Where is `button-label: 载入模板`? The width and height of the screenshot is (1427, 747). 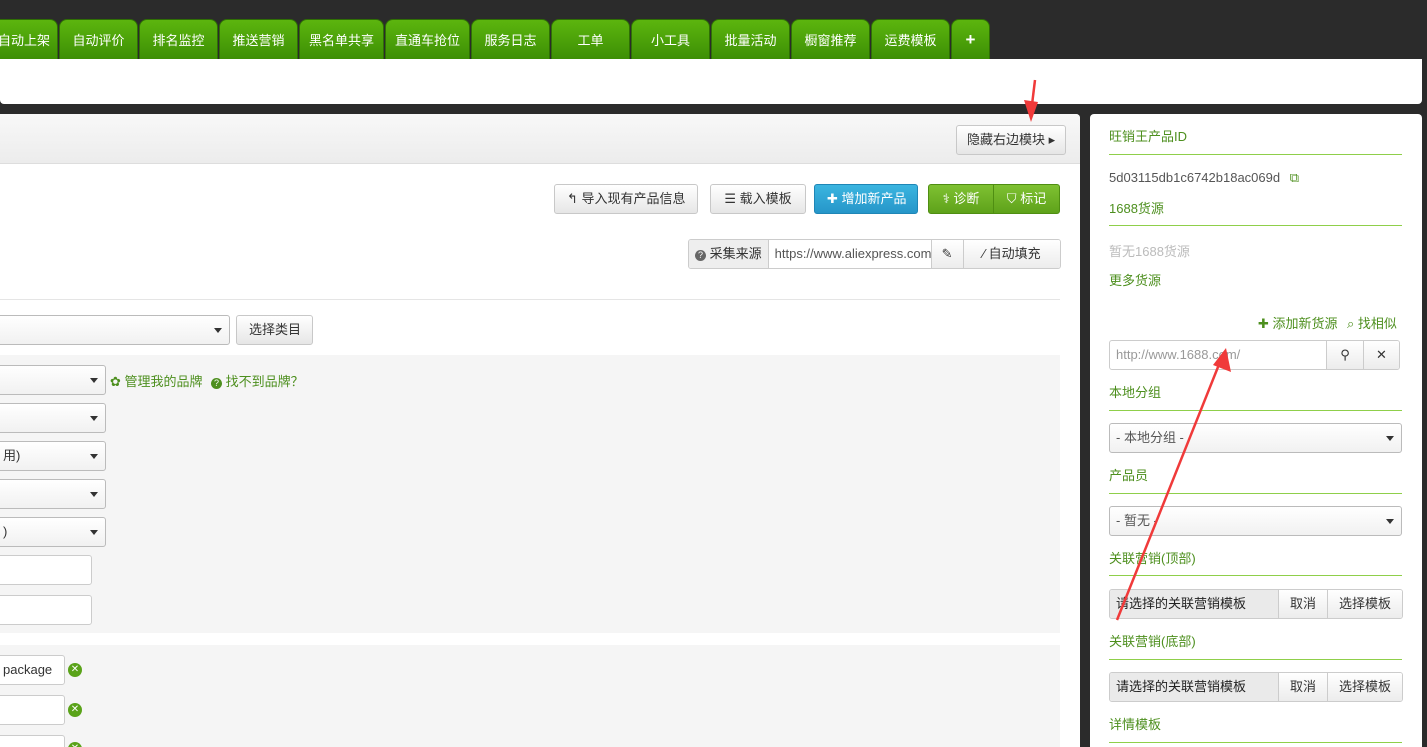 button-label: 载入模板 is located at coordinates (765, 198).